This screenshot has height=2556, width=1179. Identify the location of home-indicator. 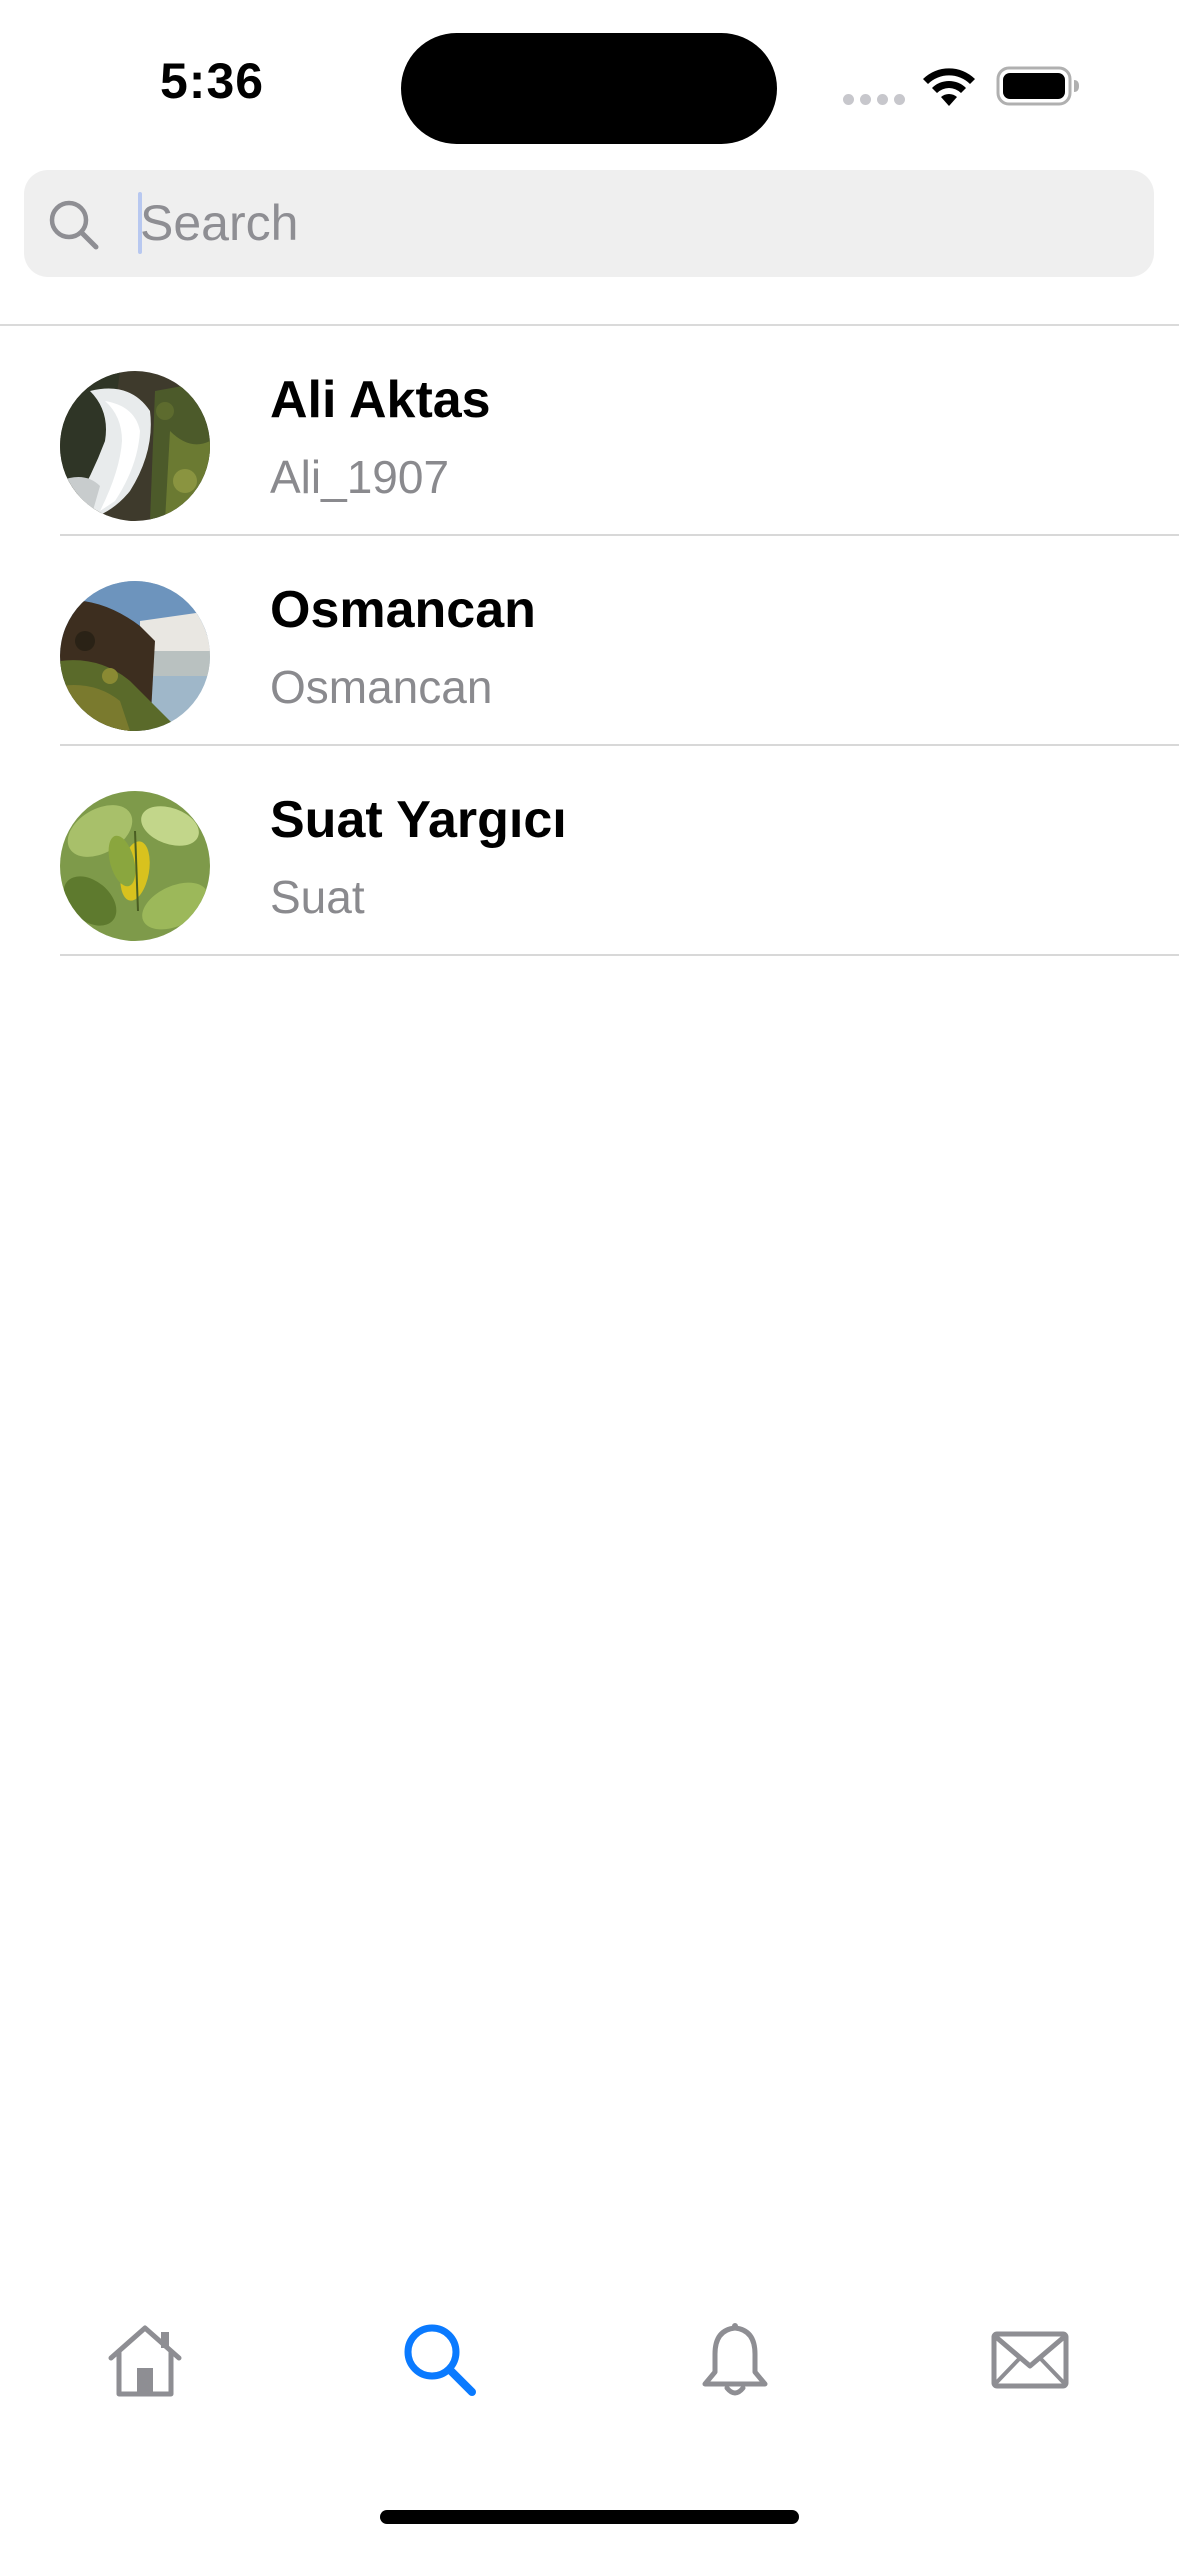
(589, 2517).